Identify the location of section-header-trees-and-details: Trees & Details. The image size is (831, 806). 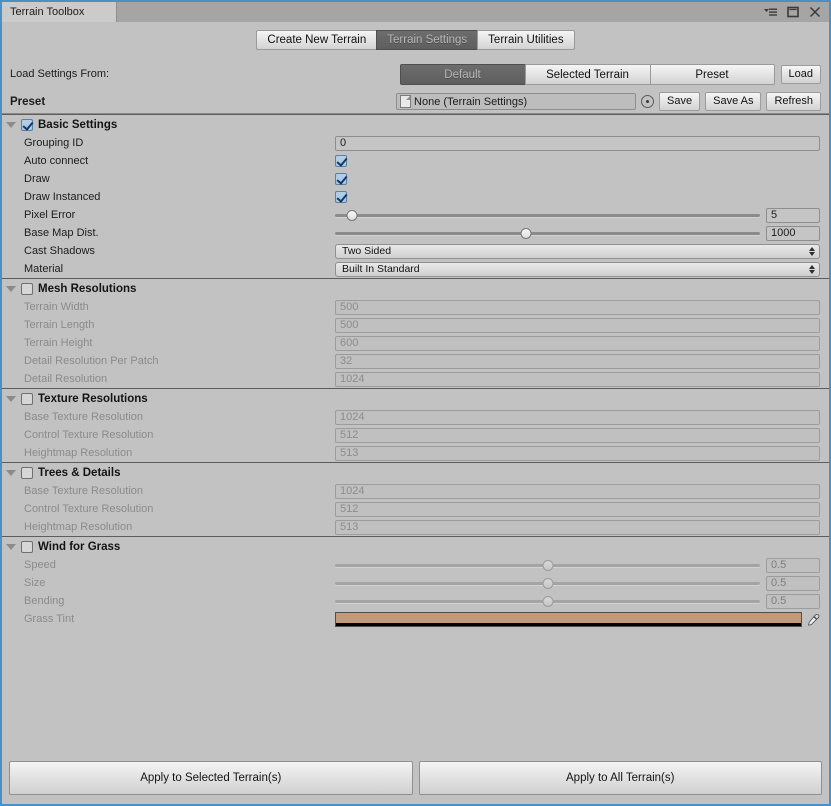
(415, 472).